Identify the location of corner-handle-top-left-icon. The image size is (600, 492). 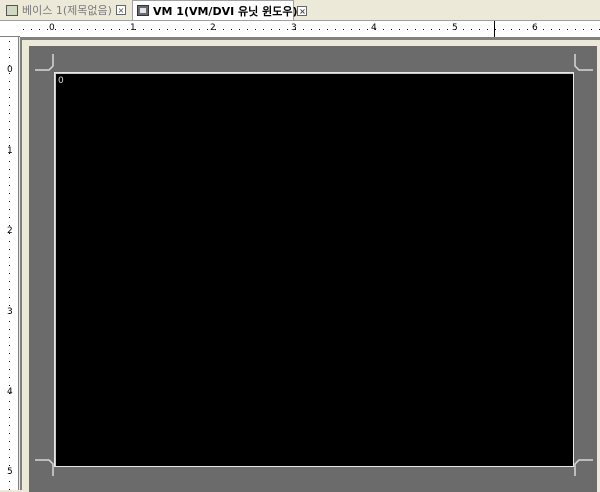
(45, 64).